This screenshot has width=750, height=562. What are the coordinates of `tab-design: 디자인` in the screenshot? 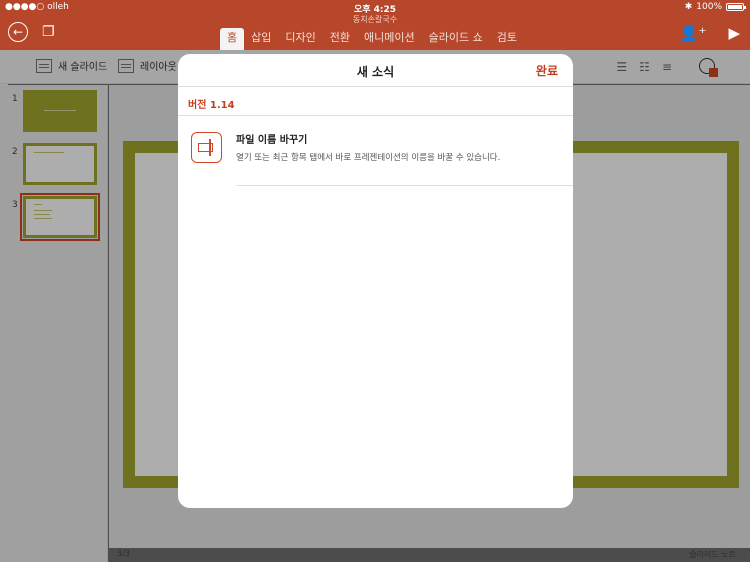 It's located at (300, 39).